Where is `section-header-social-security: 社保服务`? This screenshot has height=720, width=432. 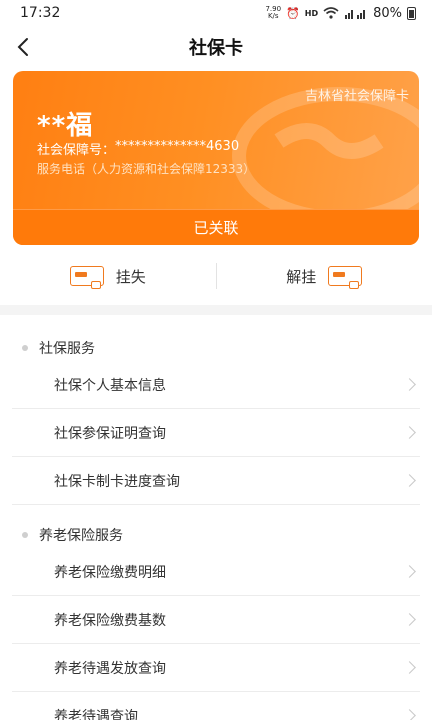 section-header-social-security: 社保服务 is located at coordinates (58, 348).